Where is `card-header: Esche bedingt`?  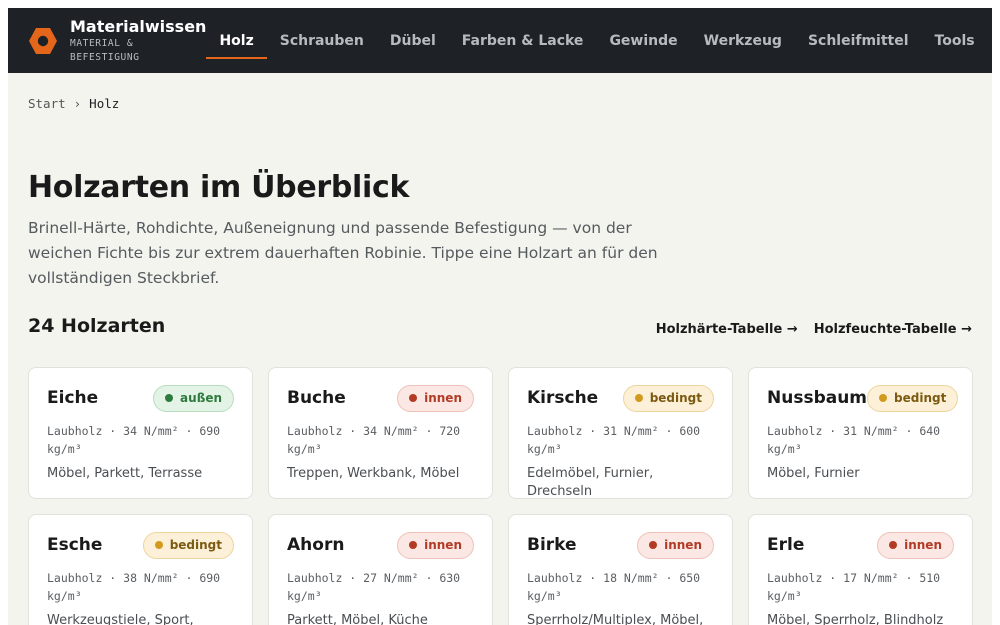 card-header: Esche bedingt is located at coordinates (140, 545).